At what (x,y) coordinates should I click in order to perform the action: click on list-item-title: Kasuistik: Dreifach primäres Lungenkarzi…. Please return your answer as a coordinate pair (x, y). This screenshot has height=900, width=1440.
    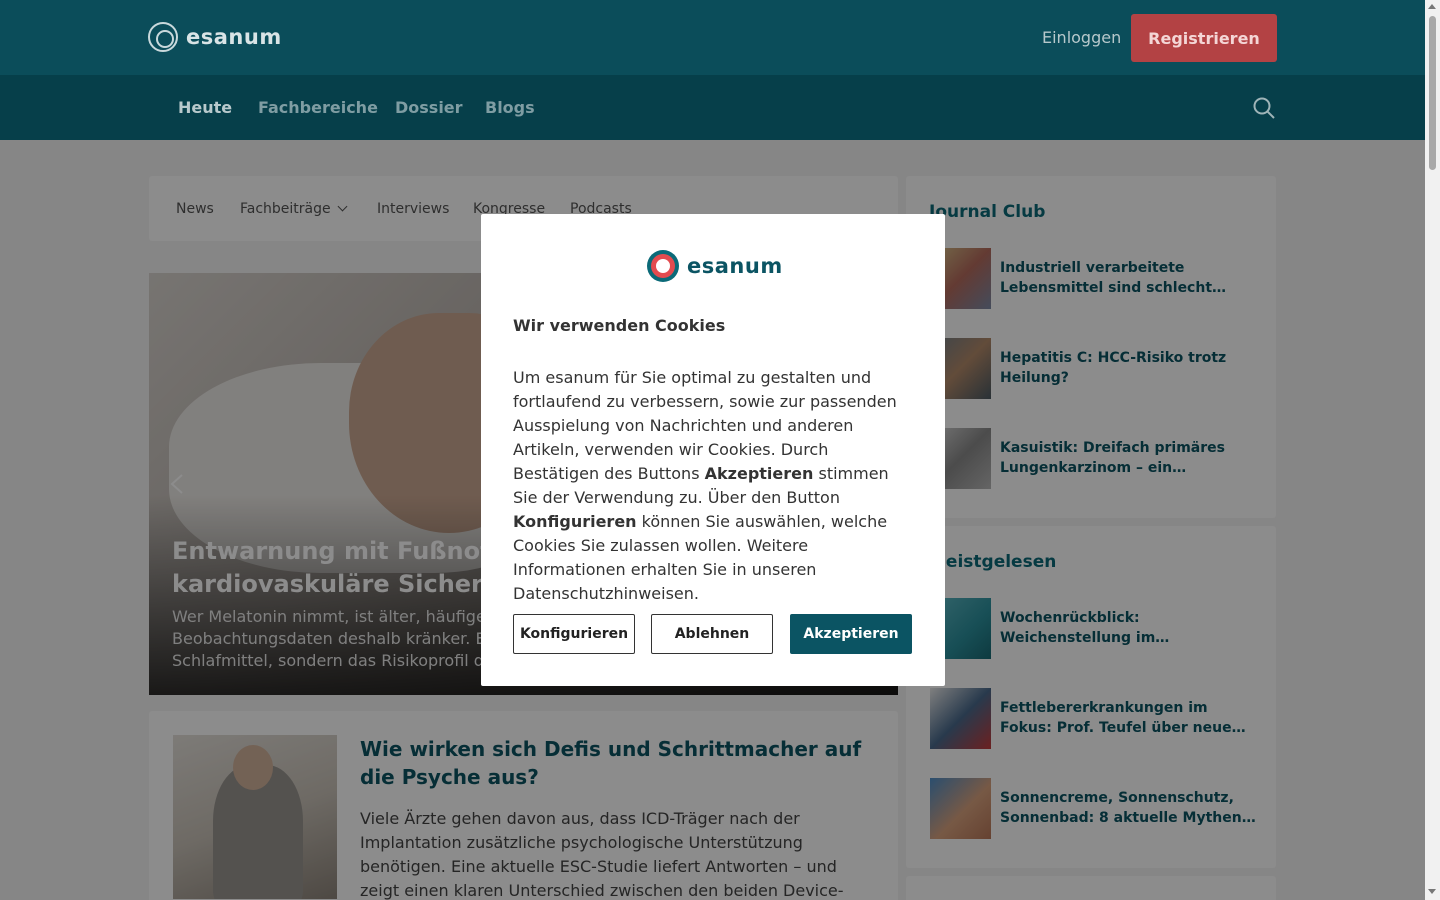
    Looking at the image, I should click on (1112, 458).